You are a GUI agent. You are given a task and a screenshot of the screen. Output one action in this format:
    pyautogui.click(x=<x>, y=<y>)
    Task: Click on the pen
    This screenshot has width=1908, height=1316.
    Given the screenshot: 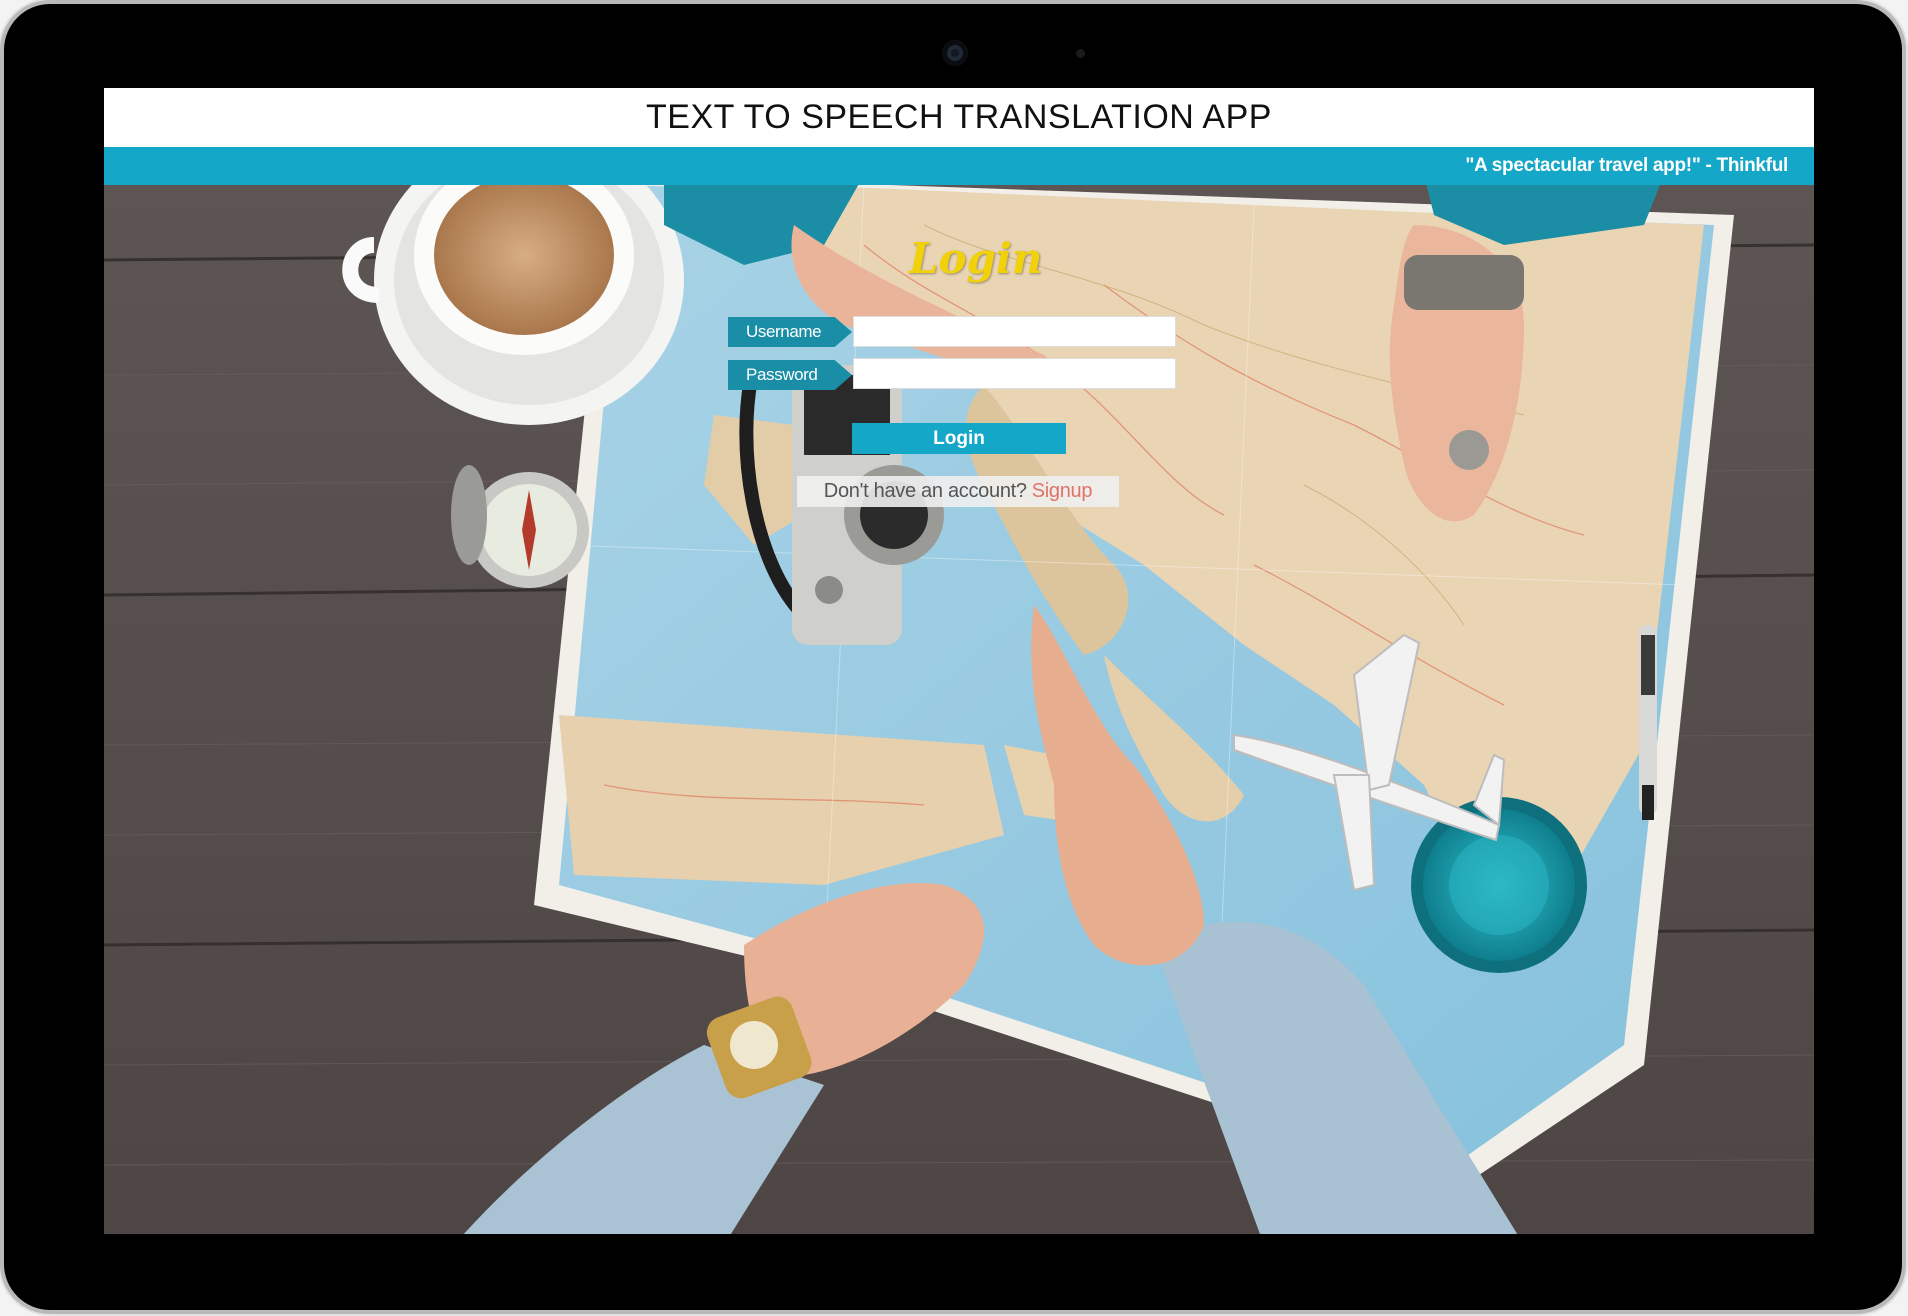 What is the action you would take?
    pyautogui.click(x=1648, y=722)
    